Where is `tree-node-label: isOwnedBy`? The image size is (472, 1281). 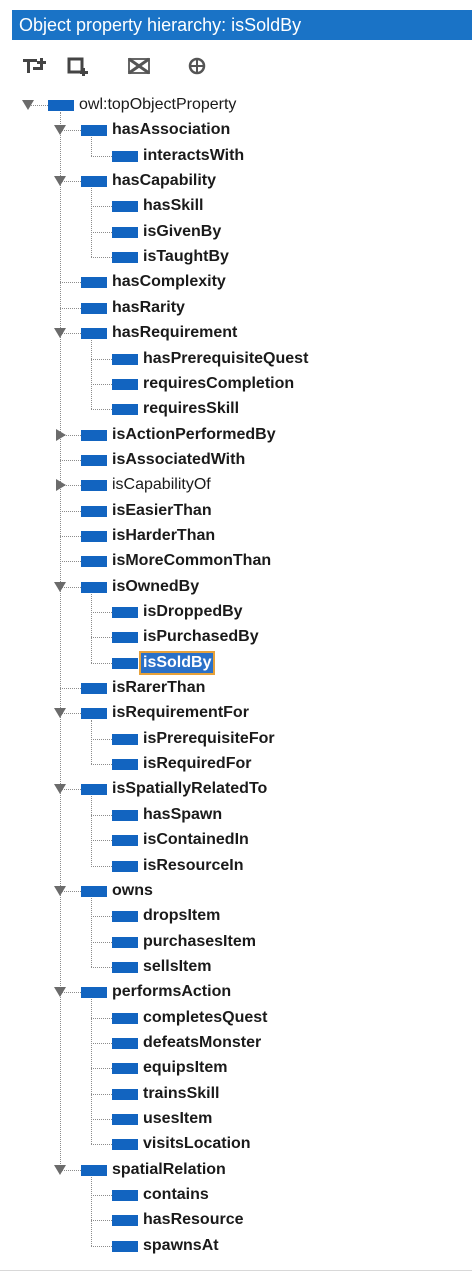 tree-node-label: isOwnedBy is located at coordinates (155, 587).